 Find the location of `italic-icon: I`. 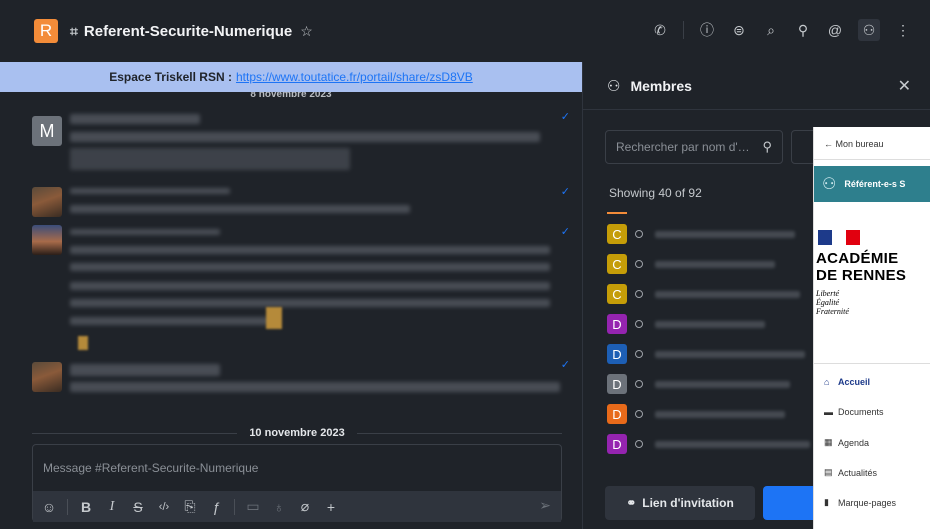

italic-icon: I is located at coordinates (112, 507).